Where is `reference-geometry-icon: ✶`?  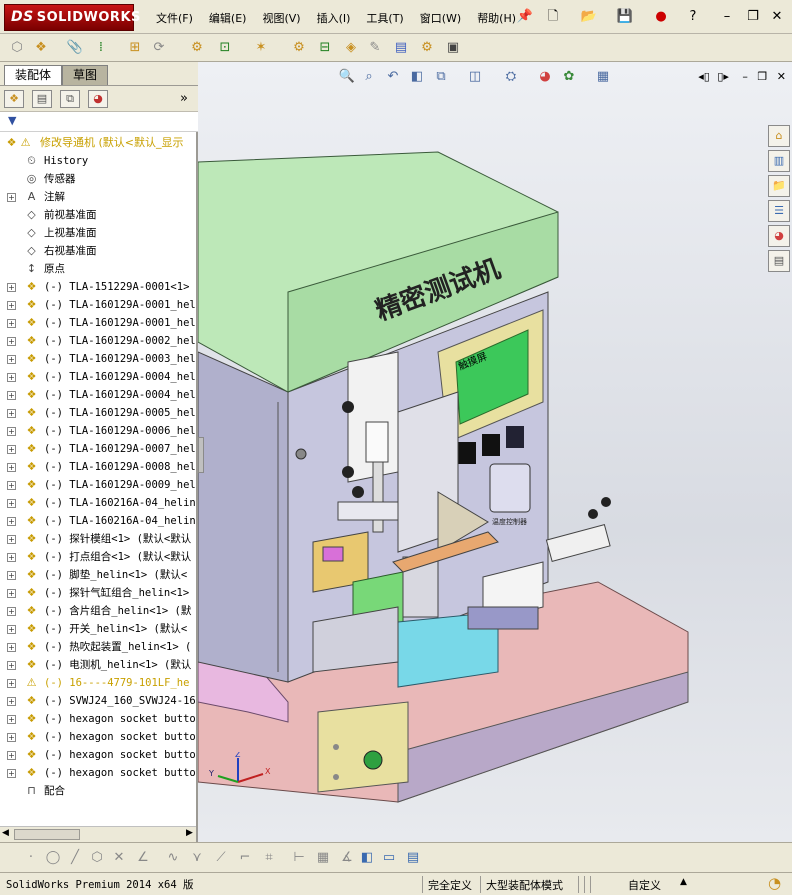
reference-geometry-icon: ✶ is located at coordinates (261, 48).